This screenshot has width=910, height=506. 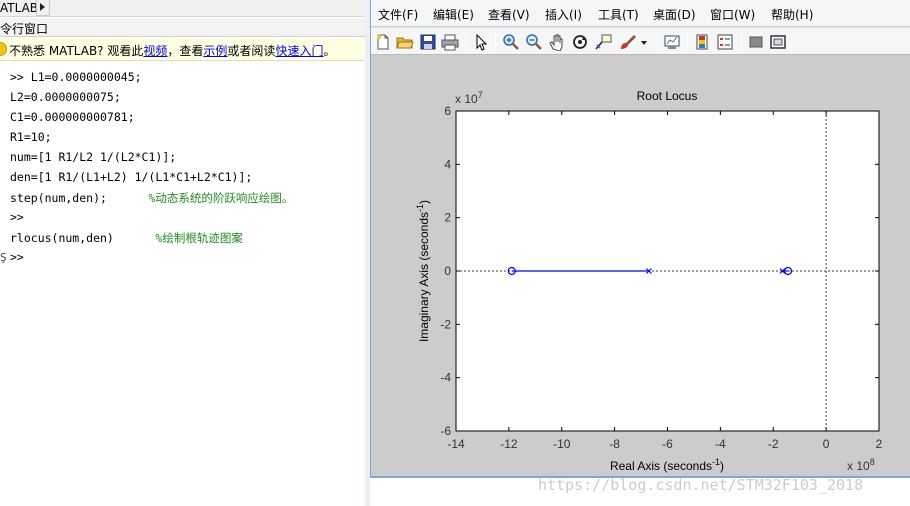 What do you see at coordinates (580, 42) in the screenshot?
I see `rotate-3d-icon` at bounding box center [580, 42].